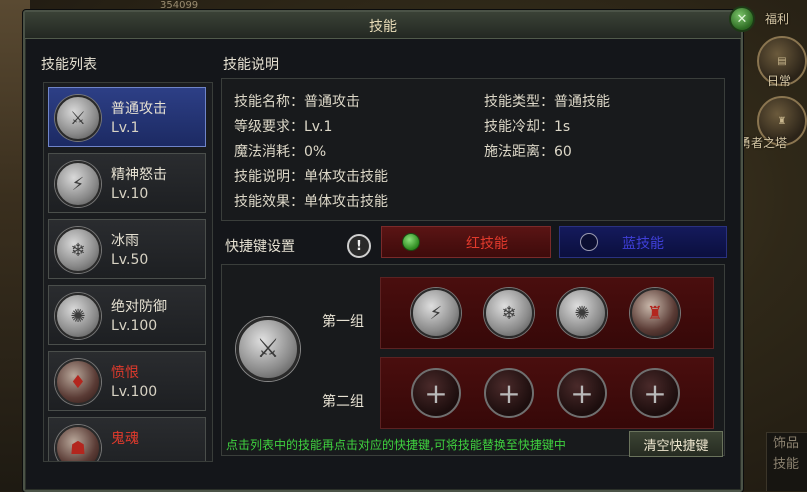 The image size is (807, 492). Describe the element at coordinates (436, 313) in the screenshot. I see `slot-lightning-icon: ⚡` at that location.